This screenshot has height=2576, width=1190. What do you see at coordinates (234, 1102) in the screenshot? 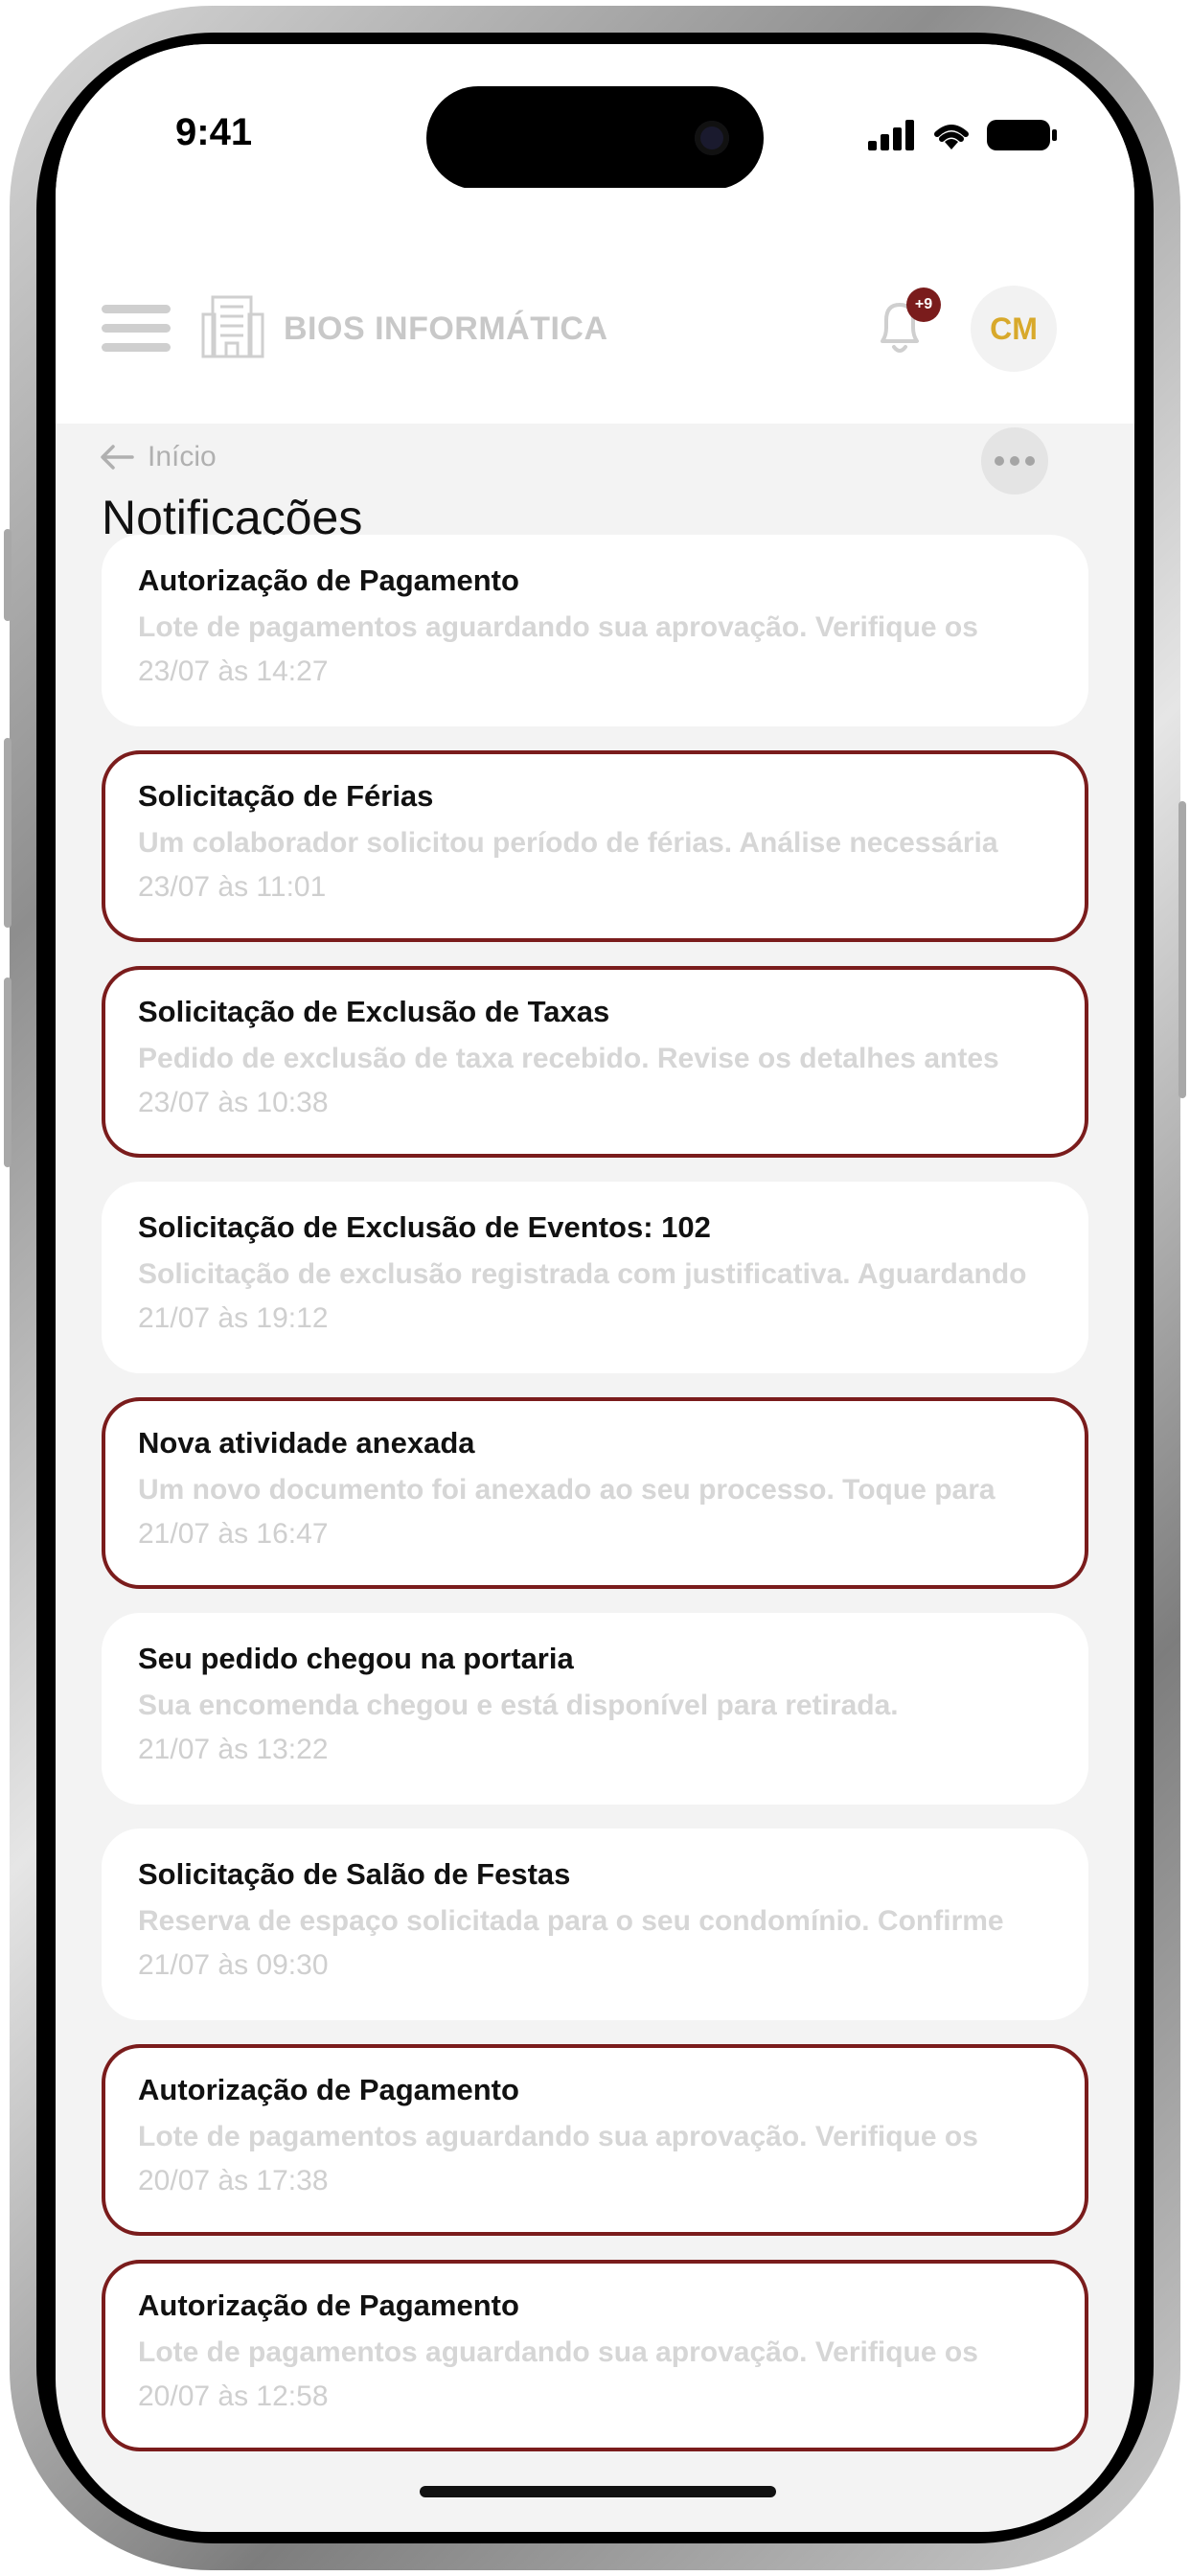
I see `notification-time: 23/07 às 10:38` at bounding box center [234, 1102].